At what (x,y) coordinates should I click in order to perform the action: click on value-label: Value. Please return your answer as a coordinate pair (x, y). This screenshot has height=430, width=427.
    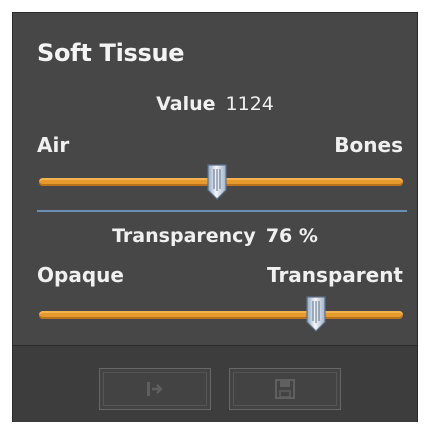
    Looking at the image, I should click on (186, 104).